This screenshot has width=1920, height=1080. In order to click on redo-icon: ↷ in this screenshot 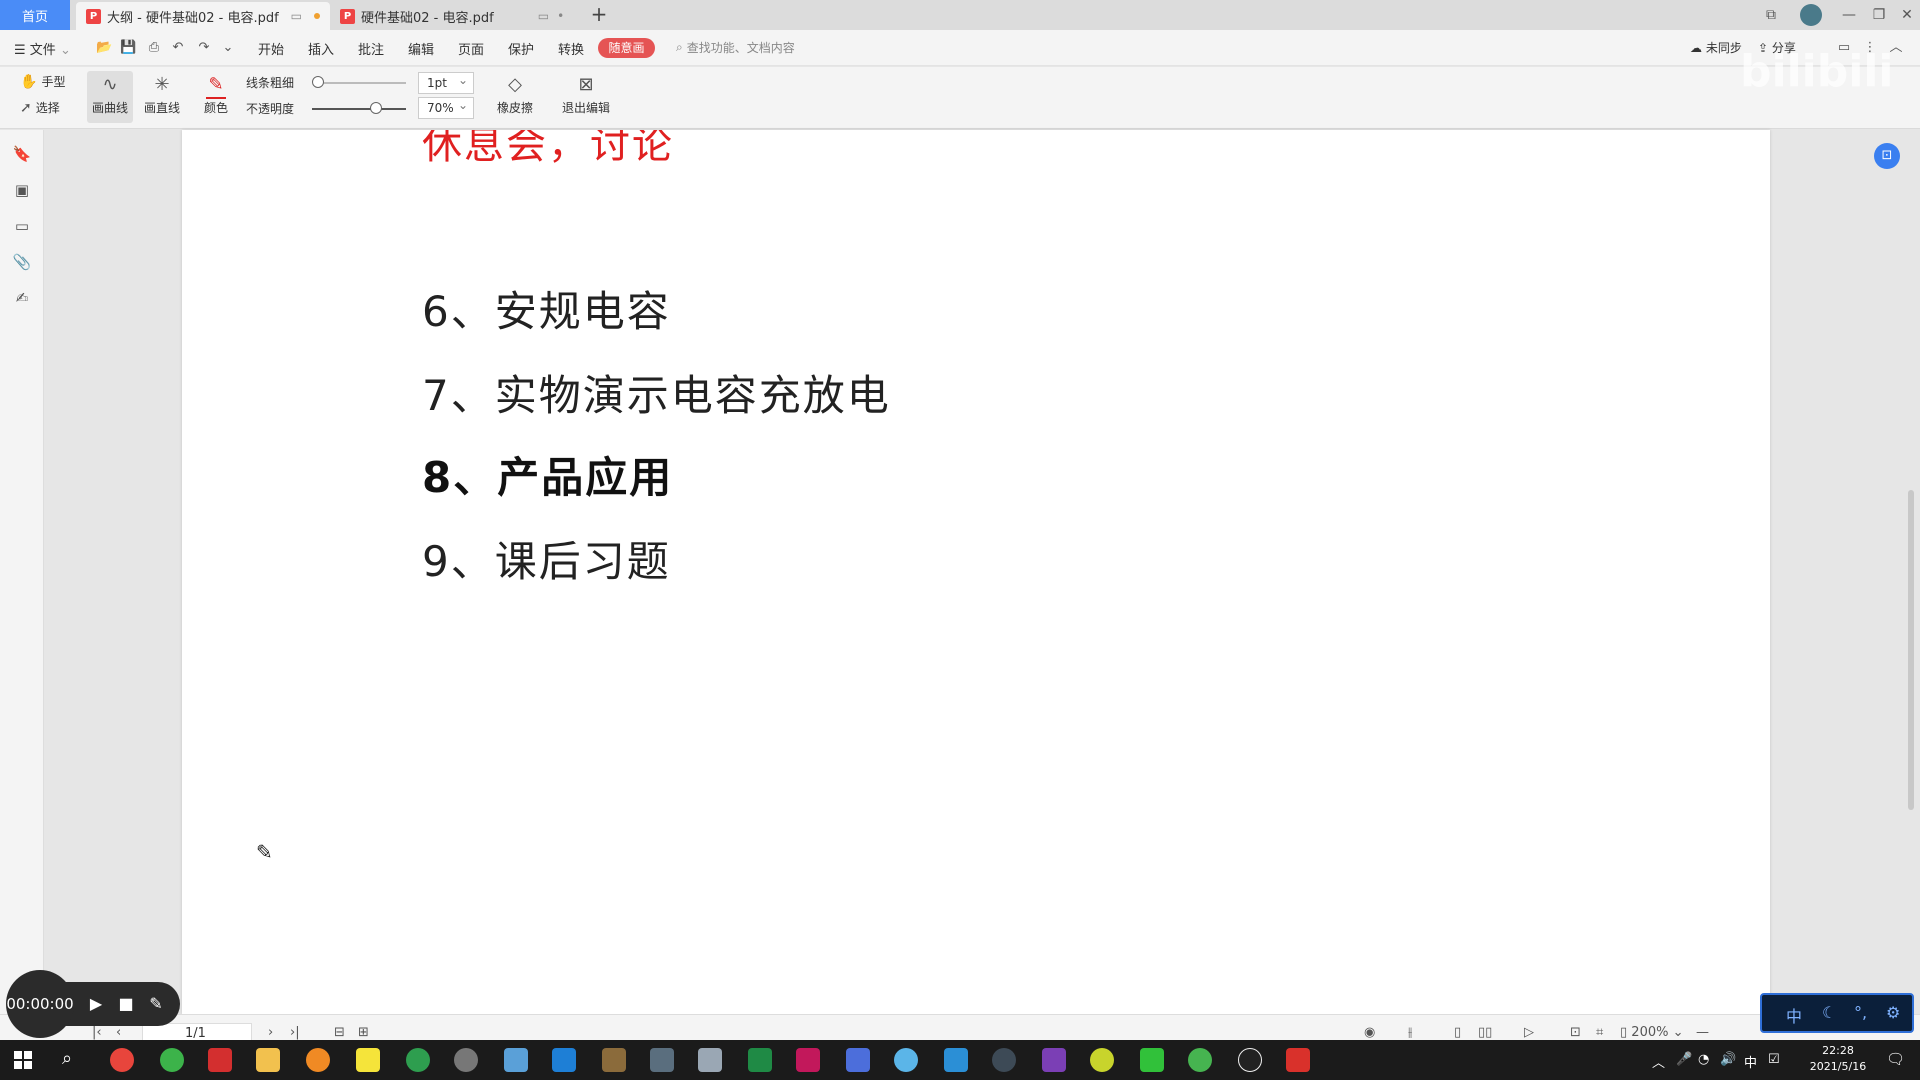, I will do `click(204, 48)`.